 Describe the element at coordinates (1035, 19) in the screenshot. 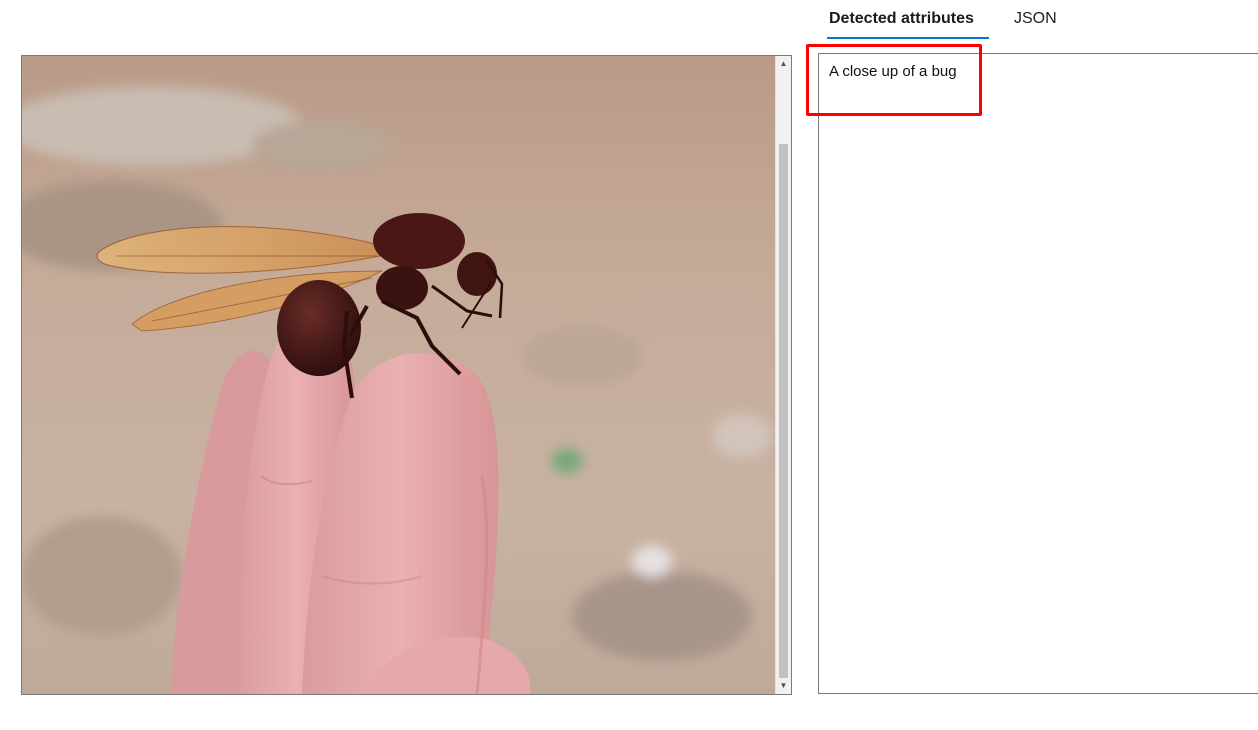

I see `tab-json: JSON` at that location.